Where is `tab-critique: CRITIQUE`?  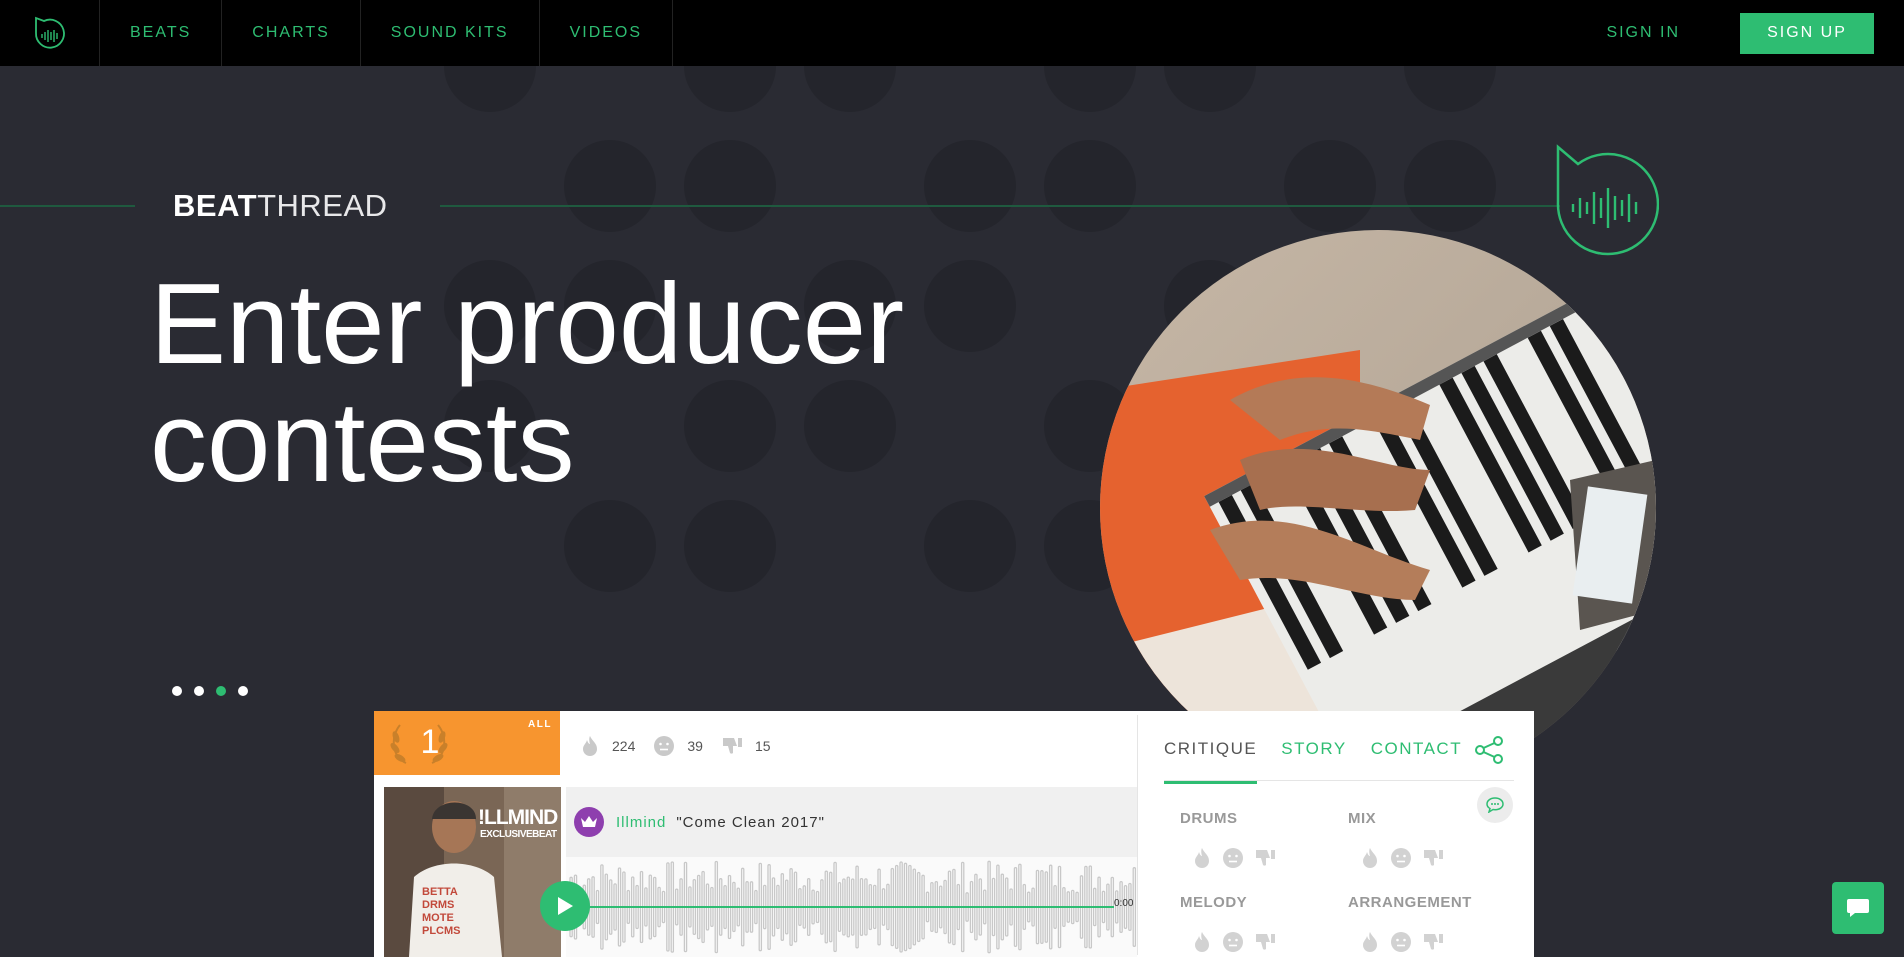 tab-critique: CRITIQUE is located at coordinates (1211, 761).